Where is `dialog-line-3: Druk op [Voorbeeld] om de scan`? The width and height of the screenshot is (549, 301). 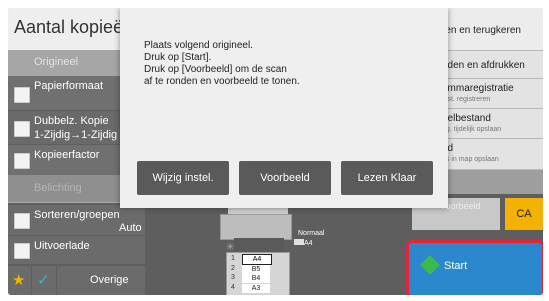 dialog-line-3: Druk op [Voorbeeld] om de scan is located at coordinates (215, 69).